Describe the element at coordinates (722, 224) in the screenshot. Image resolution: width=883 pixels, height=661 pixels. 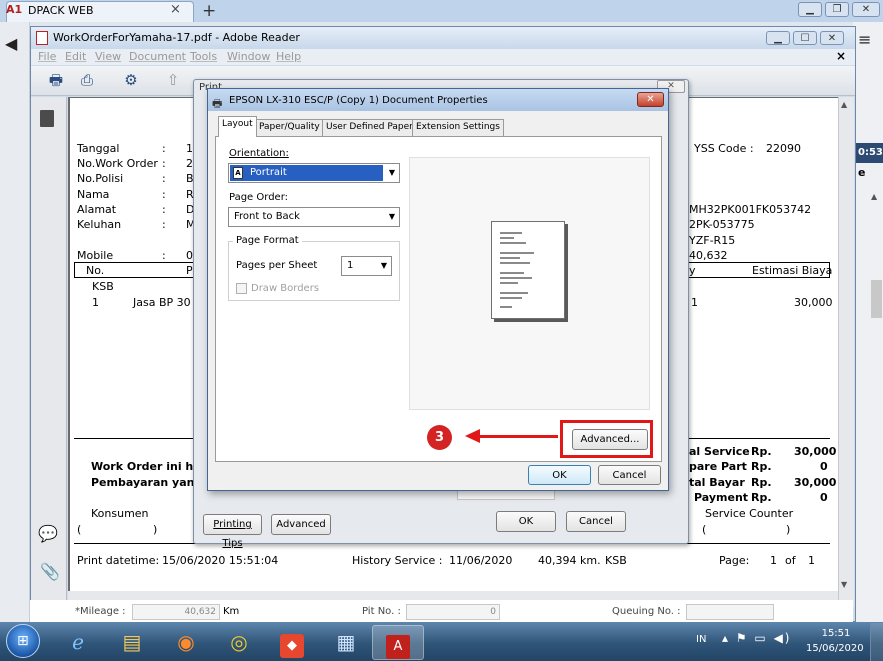
I see `engine-number: 2PK-053775` at that location.